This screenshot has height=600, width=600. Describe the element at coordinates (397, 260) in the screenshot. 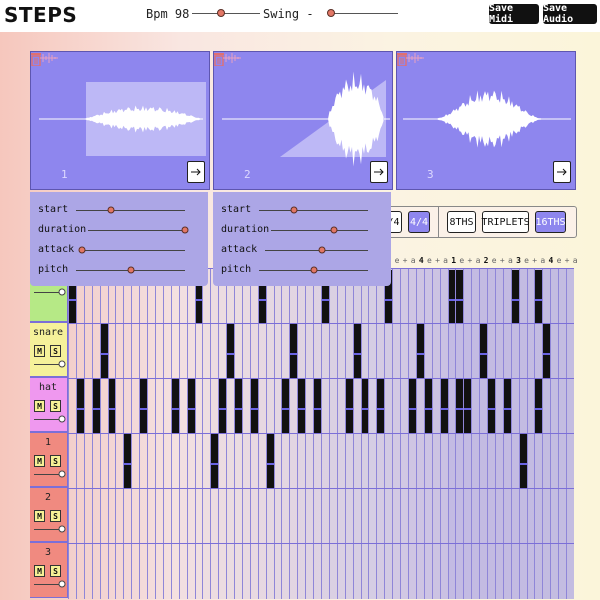

I see `beat-label: e` at that location.